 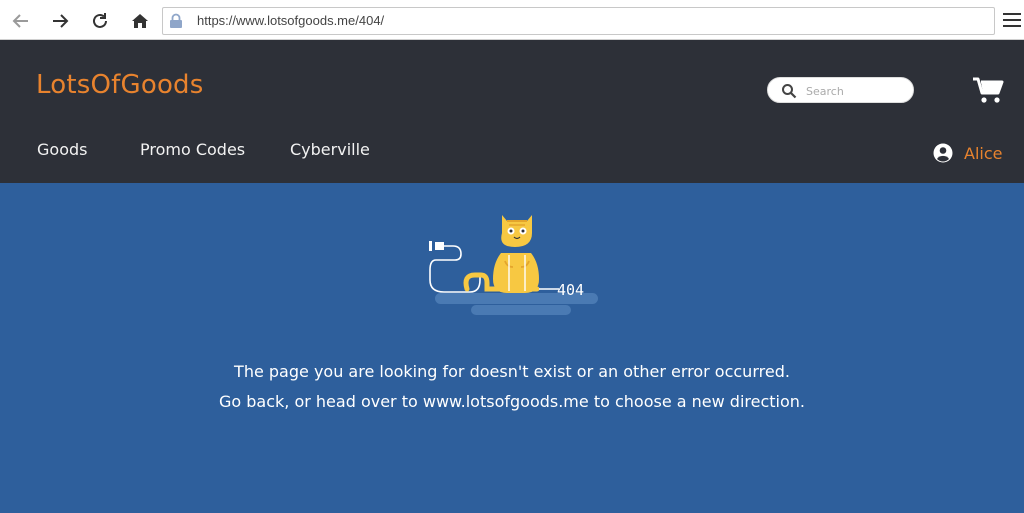 What do you see at coordinates (100, 21) in the screenshot?
I see `reload-icon` at bounding box center [100, 21].